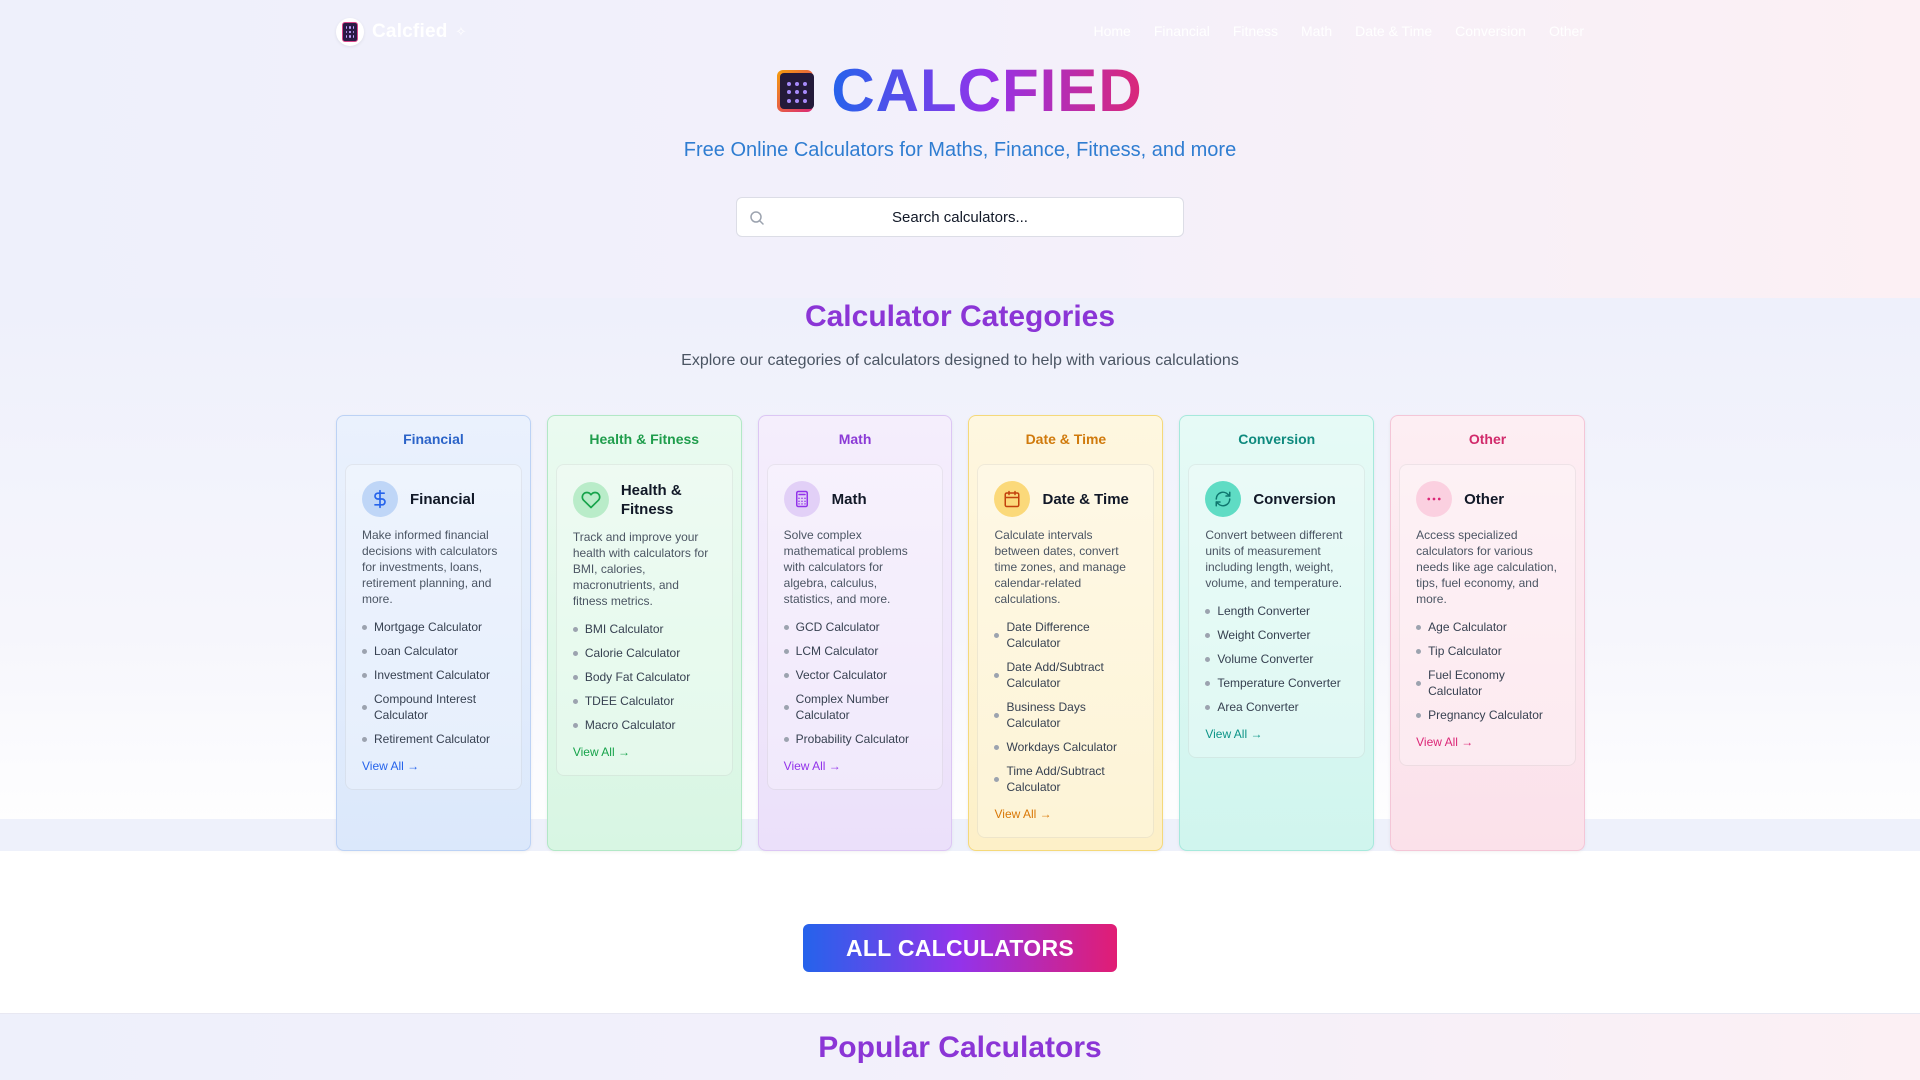 The image size is (1920, 1080). Describe the element at coordinates (461, 31) in the screenshot. I see `sparkle-icon: ✧` at that location.